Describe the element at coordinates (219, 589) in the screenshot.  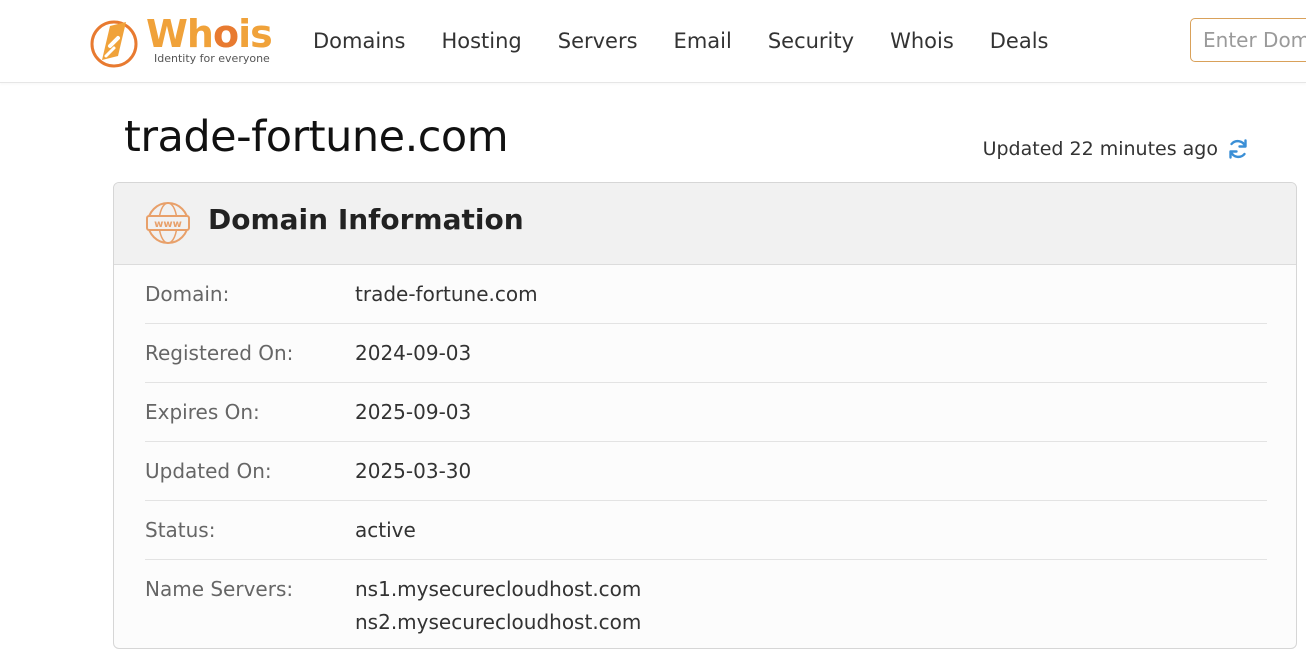
I see `row-label: Name Servers:` at that location.